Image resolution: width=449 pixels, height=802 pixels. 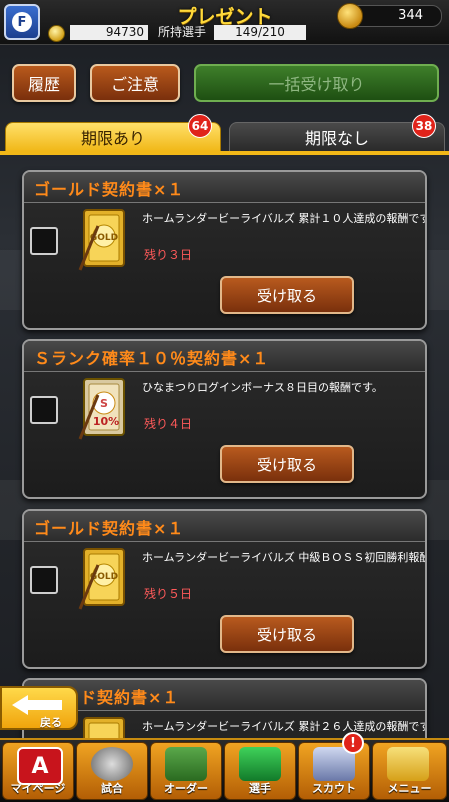 What do you see at coordinates (424, 126) in the screenshot?
I see `tab-count-badge: 38` at bounding box center [424, 126].